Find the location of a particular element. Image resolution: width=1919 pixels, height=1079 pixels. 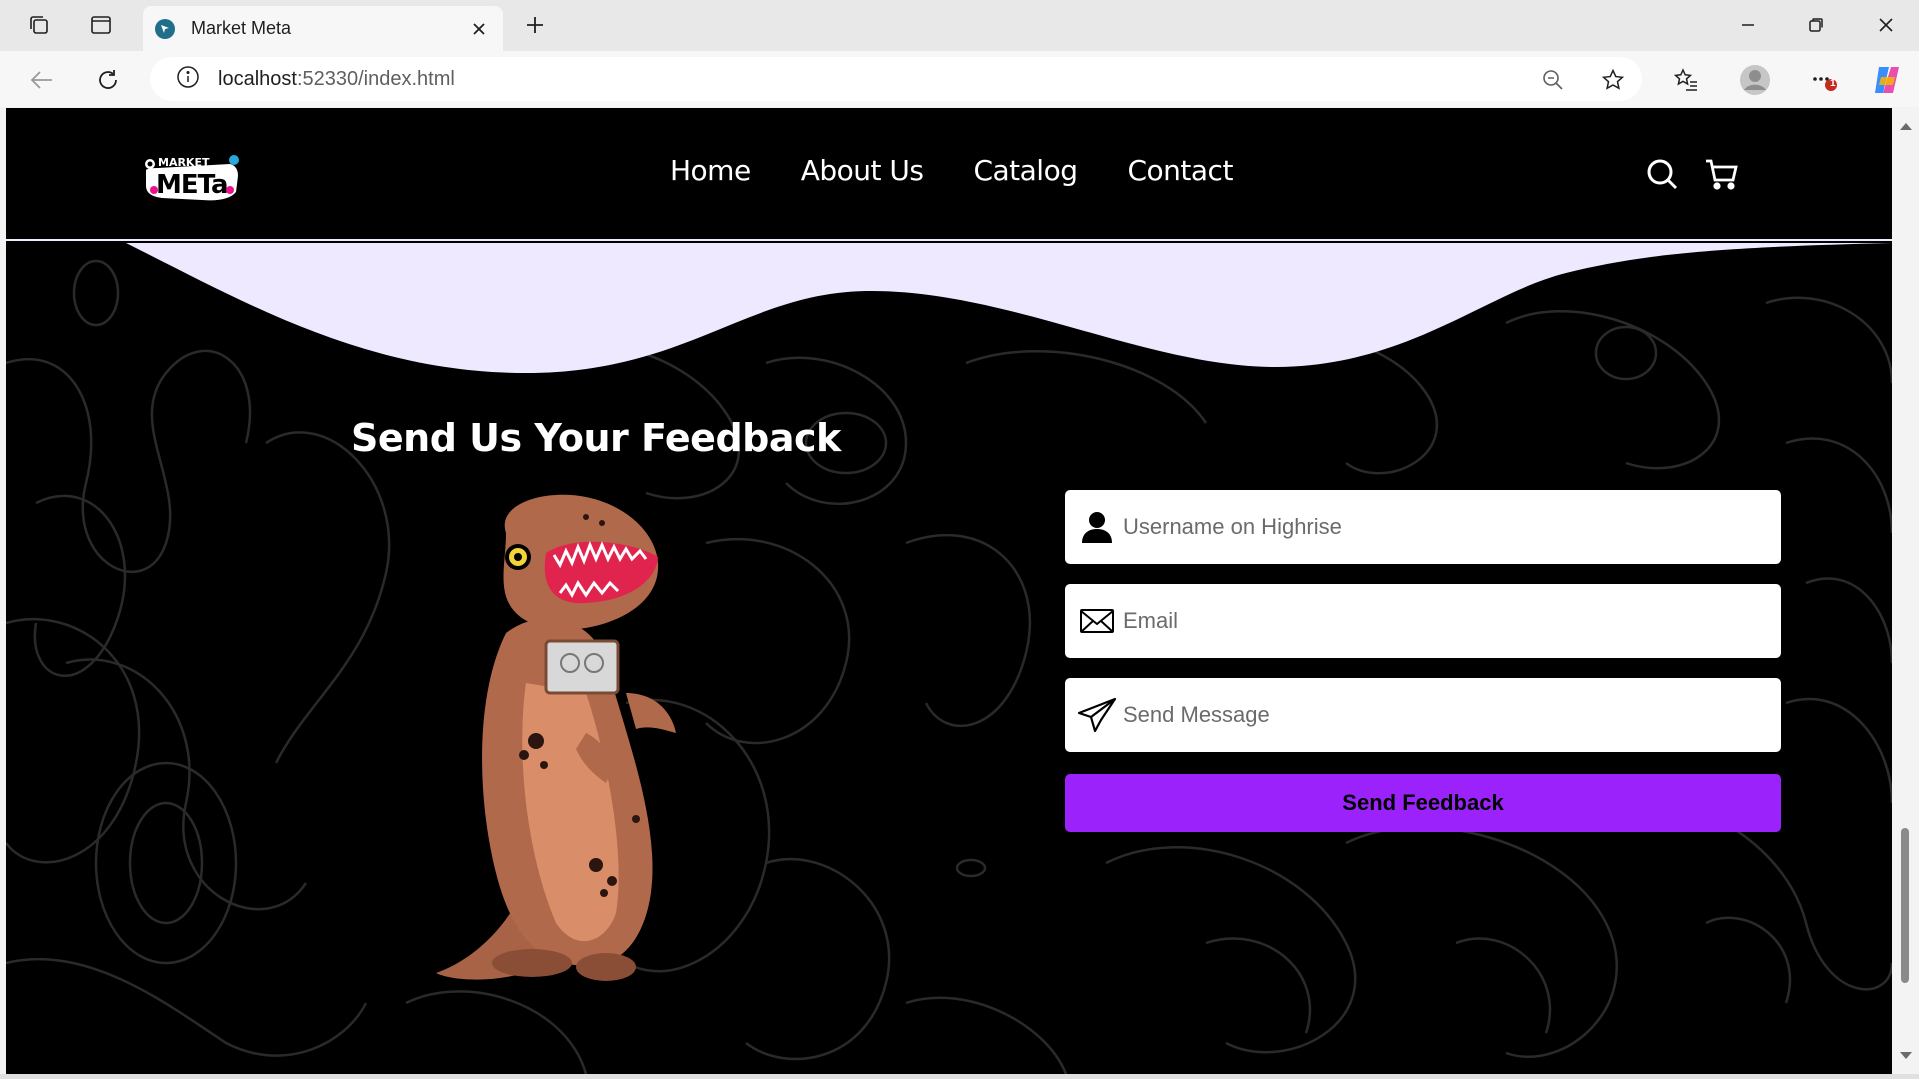

message-input is located at coordinates (1452, 715).